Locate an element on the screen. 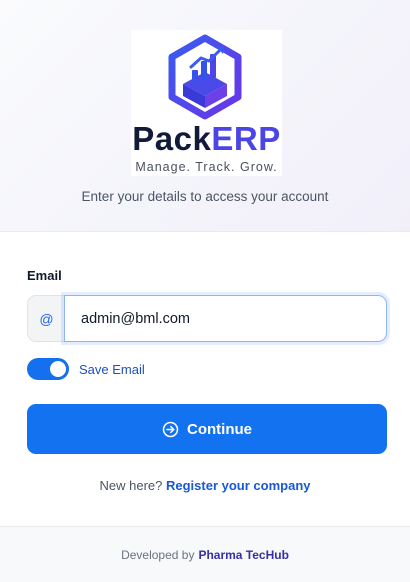 Image resolution: width=410 pixels, height=582 pixels. save-email-row: Save Email is located at coordinates (86, 369).